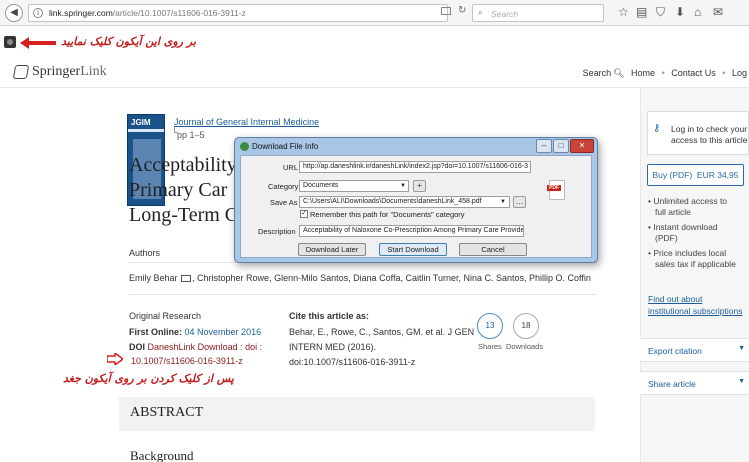 The height and width of the screenshot is (462, 749). Describe the element at coordinates (291, 167) in the screenshot. I see `url-label: URL` at that location.